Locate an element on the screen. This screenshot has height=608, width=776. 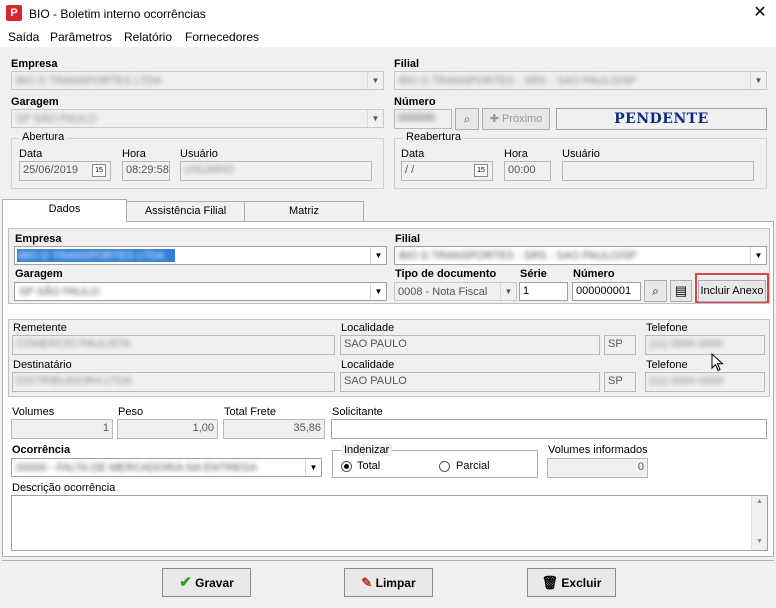
header-filial-select: BIO D TRANSPORTES - SRS - SAO PAULO/SP ▼ is located at coordinates (580, 80).